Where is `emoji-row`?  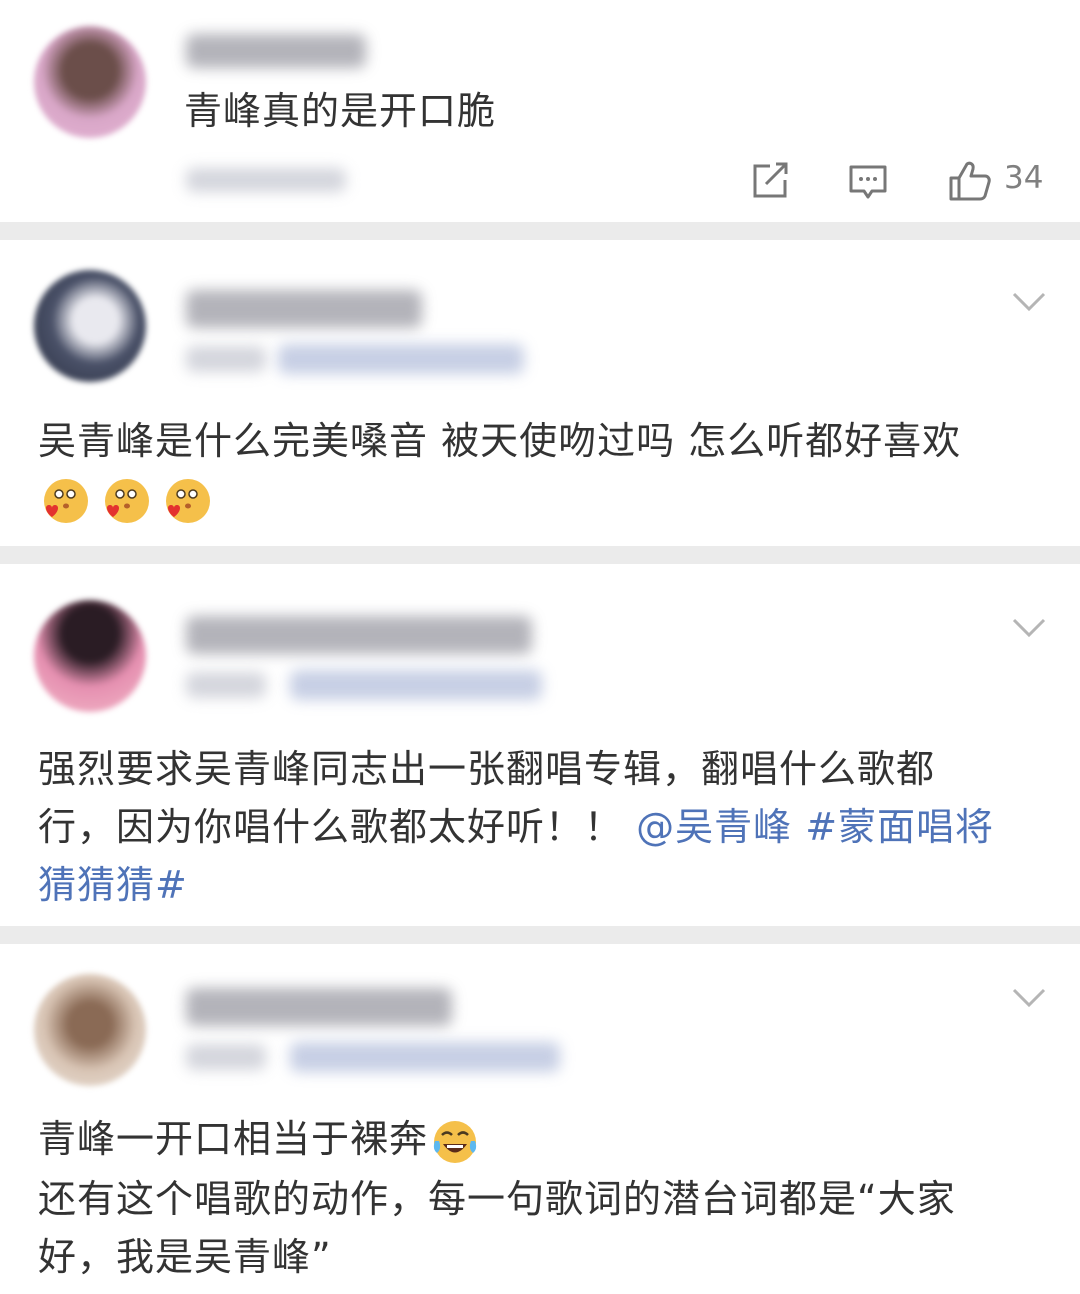 emoji-row is located at coordinates (126, 503).